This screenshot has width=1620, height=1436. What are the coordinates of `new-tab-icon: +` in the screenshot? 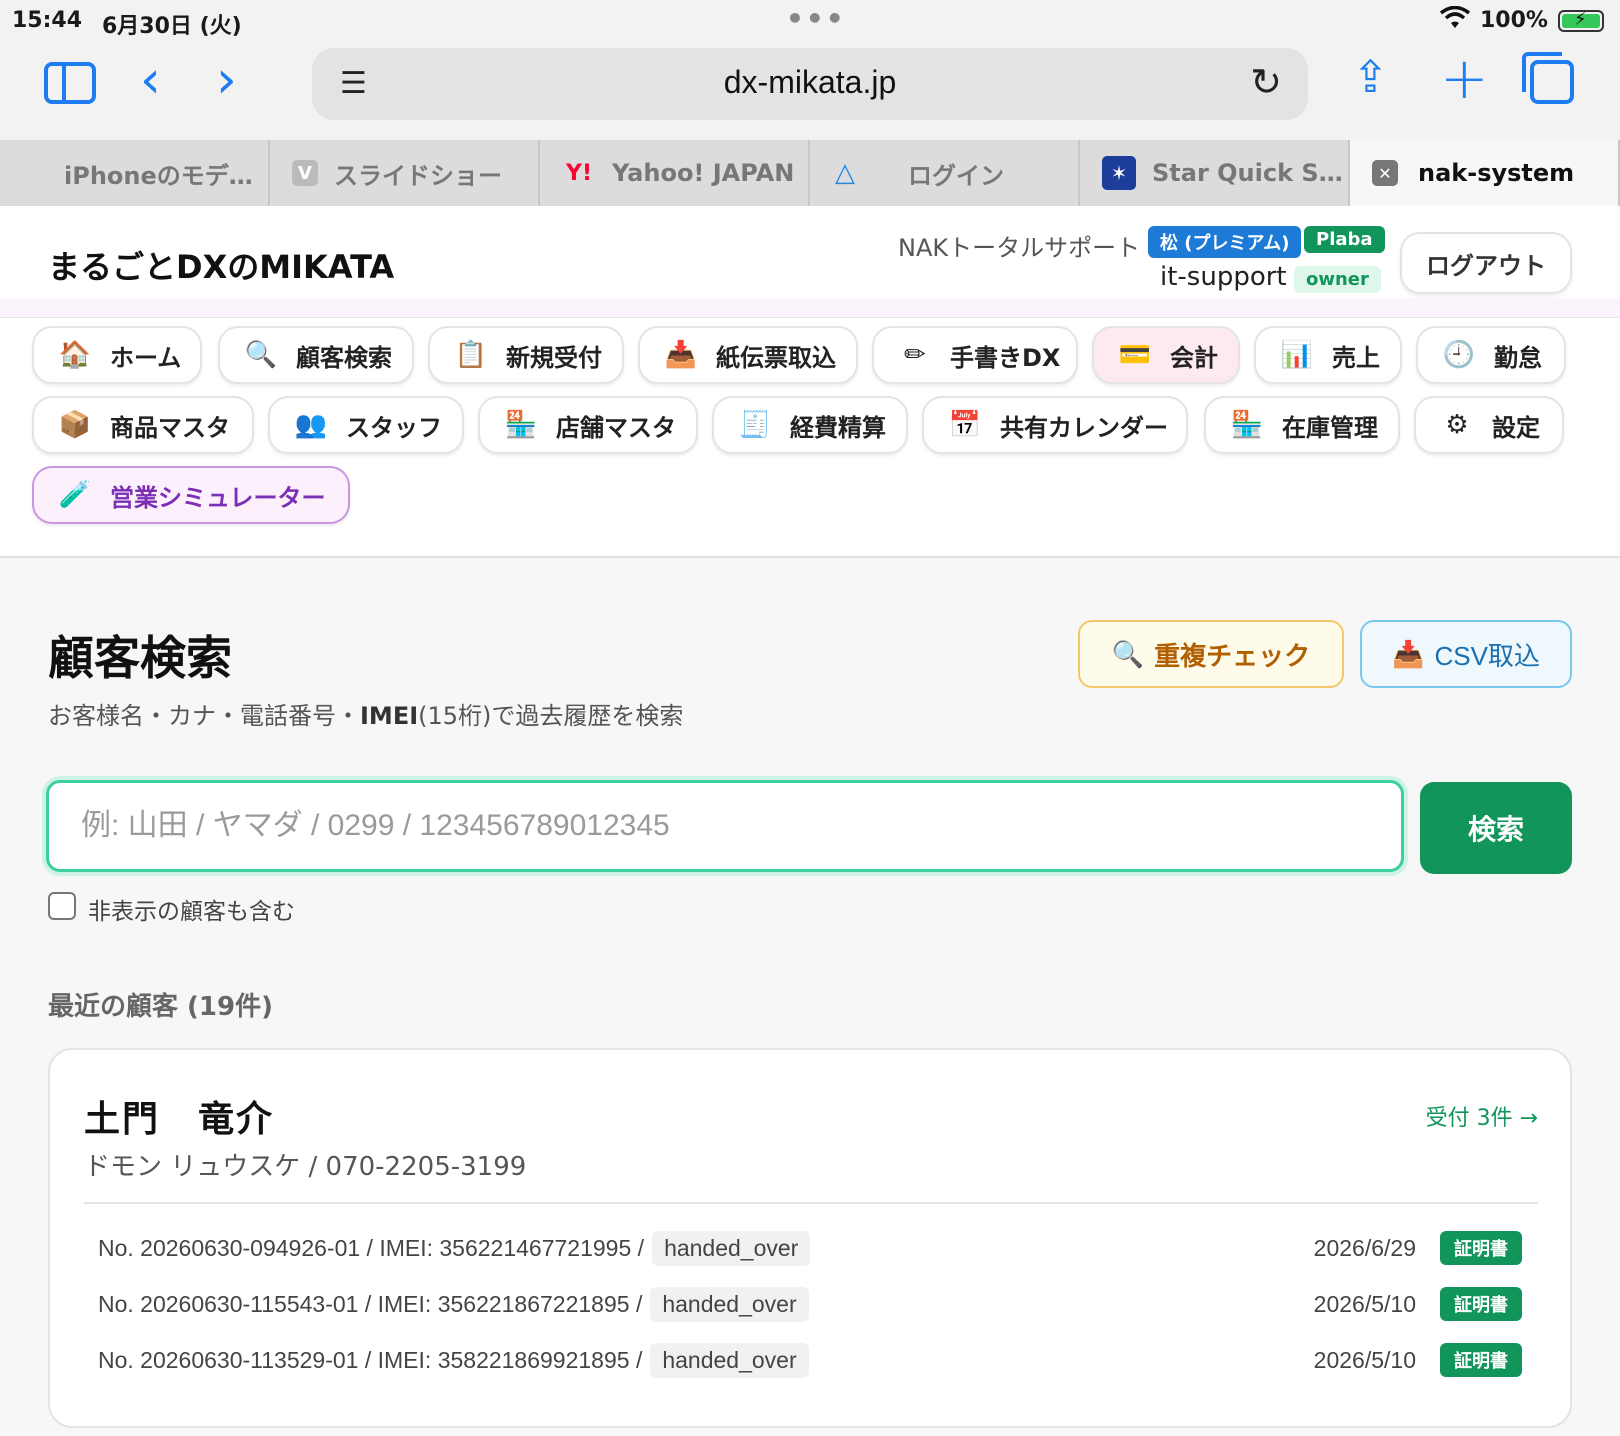 It's located at (1464, 78).